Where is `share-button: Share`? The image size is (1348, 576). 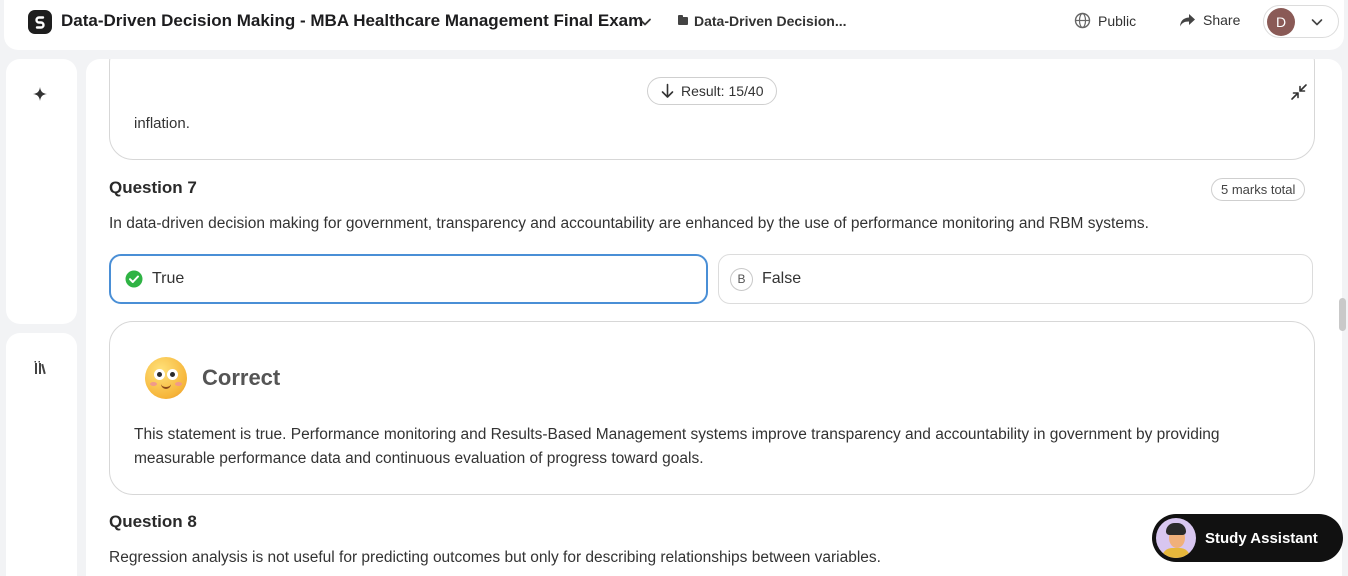
share-button: Share is located at coordinates (1209, 20).